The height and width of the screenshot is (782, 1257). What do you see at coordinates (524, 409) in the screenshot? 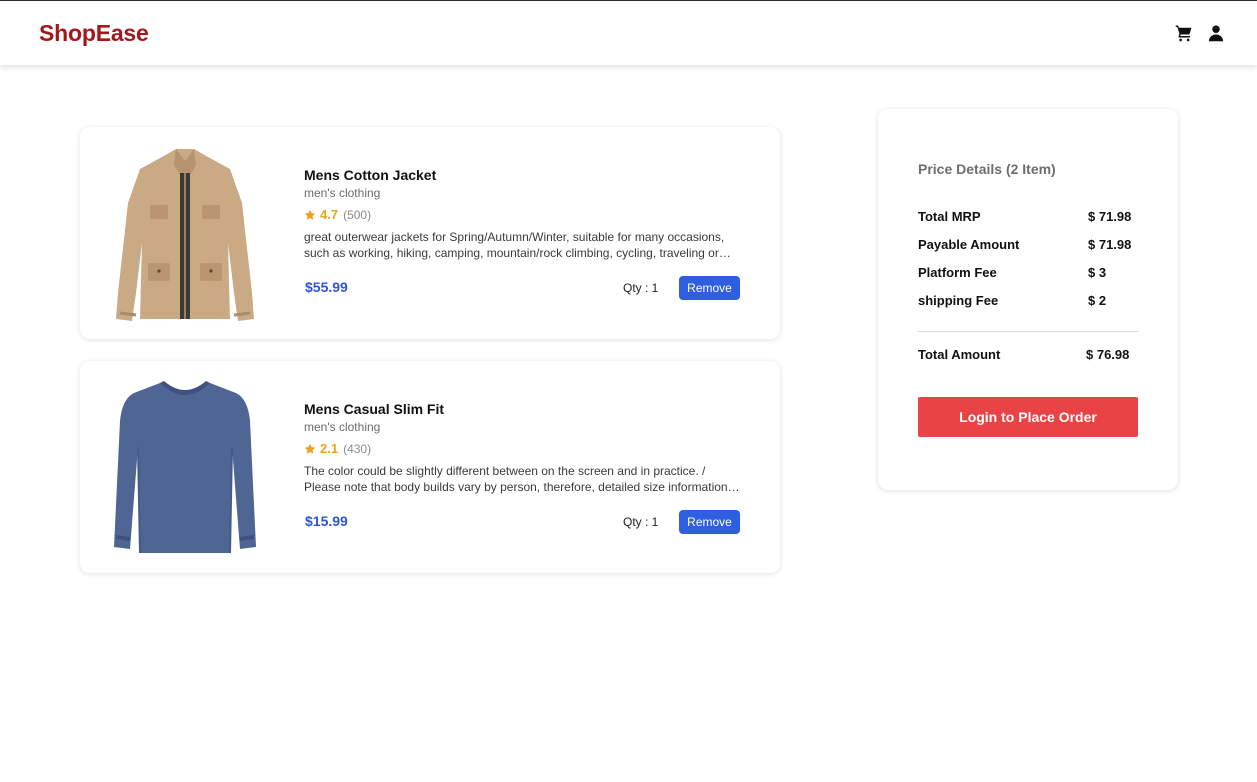
I see `product-title: Mens Casual Slim Fit` at bounding box center [524, 409].